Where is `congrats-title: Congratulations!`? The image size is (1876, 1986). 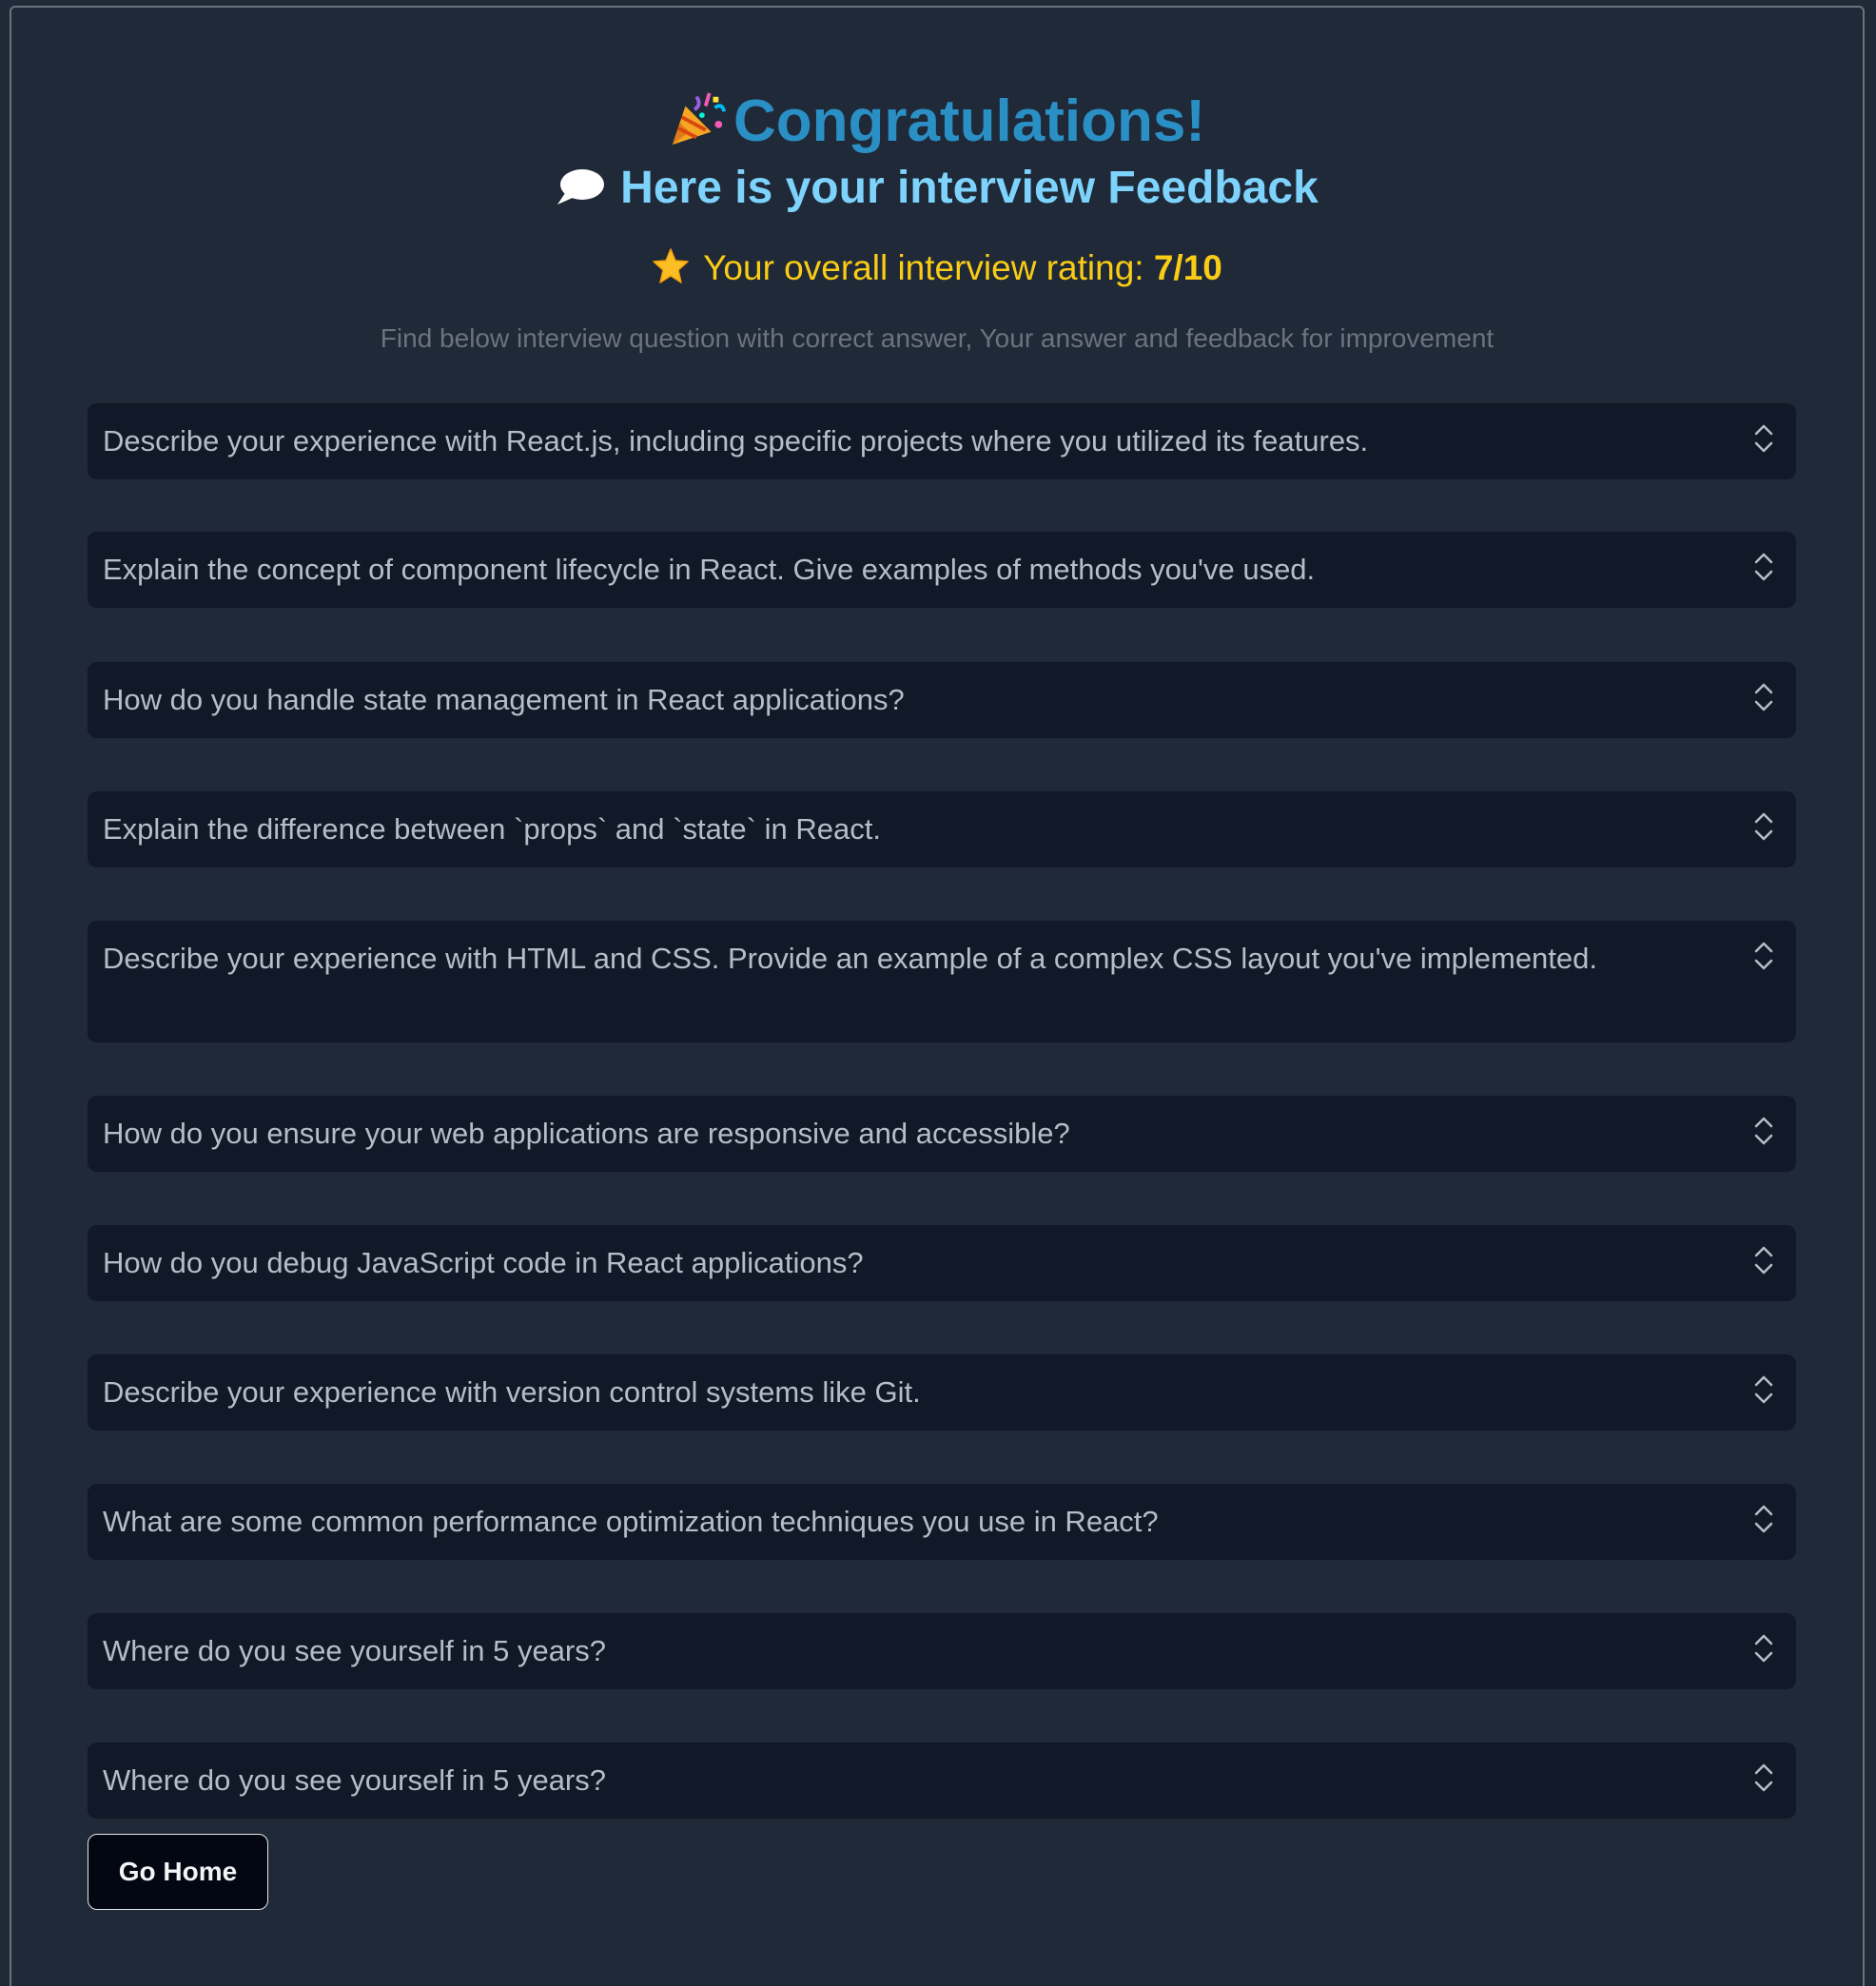
congrats-title: Congratulations! is located at coordinates (969, 121).